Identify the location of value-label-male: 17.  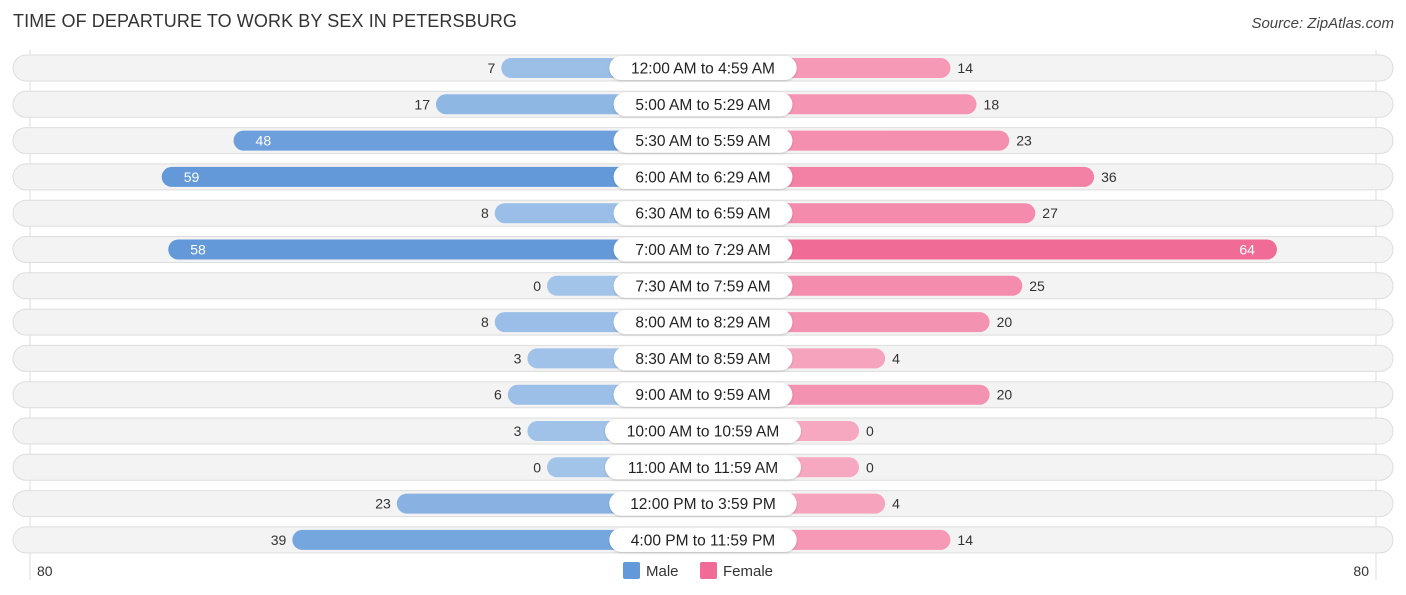
(422, 104).